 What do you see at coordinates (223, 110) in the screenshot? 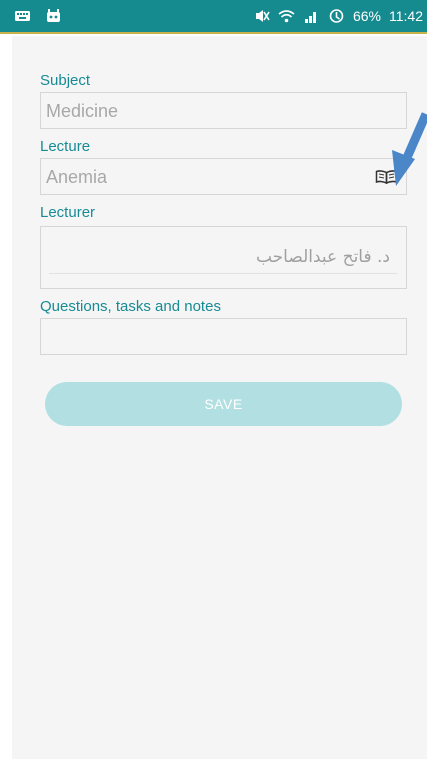
I see `subject-field: Medicine` at bounding box center [223, 110].